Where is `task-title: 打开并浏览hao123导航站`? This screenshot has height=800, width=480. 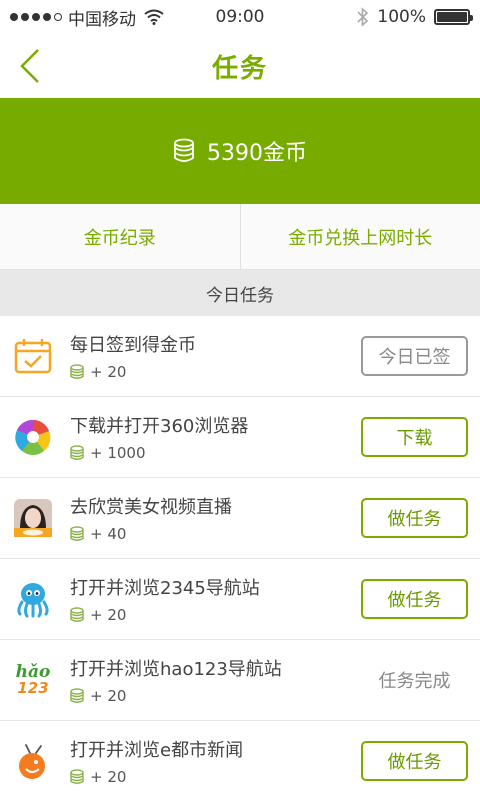
task-title: 打开并浏览hao123导航站 is located at coordinates (176, 669).